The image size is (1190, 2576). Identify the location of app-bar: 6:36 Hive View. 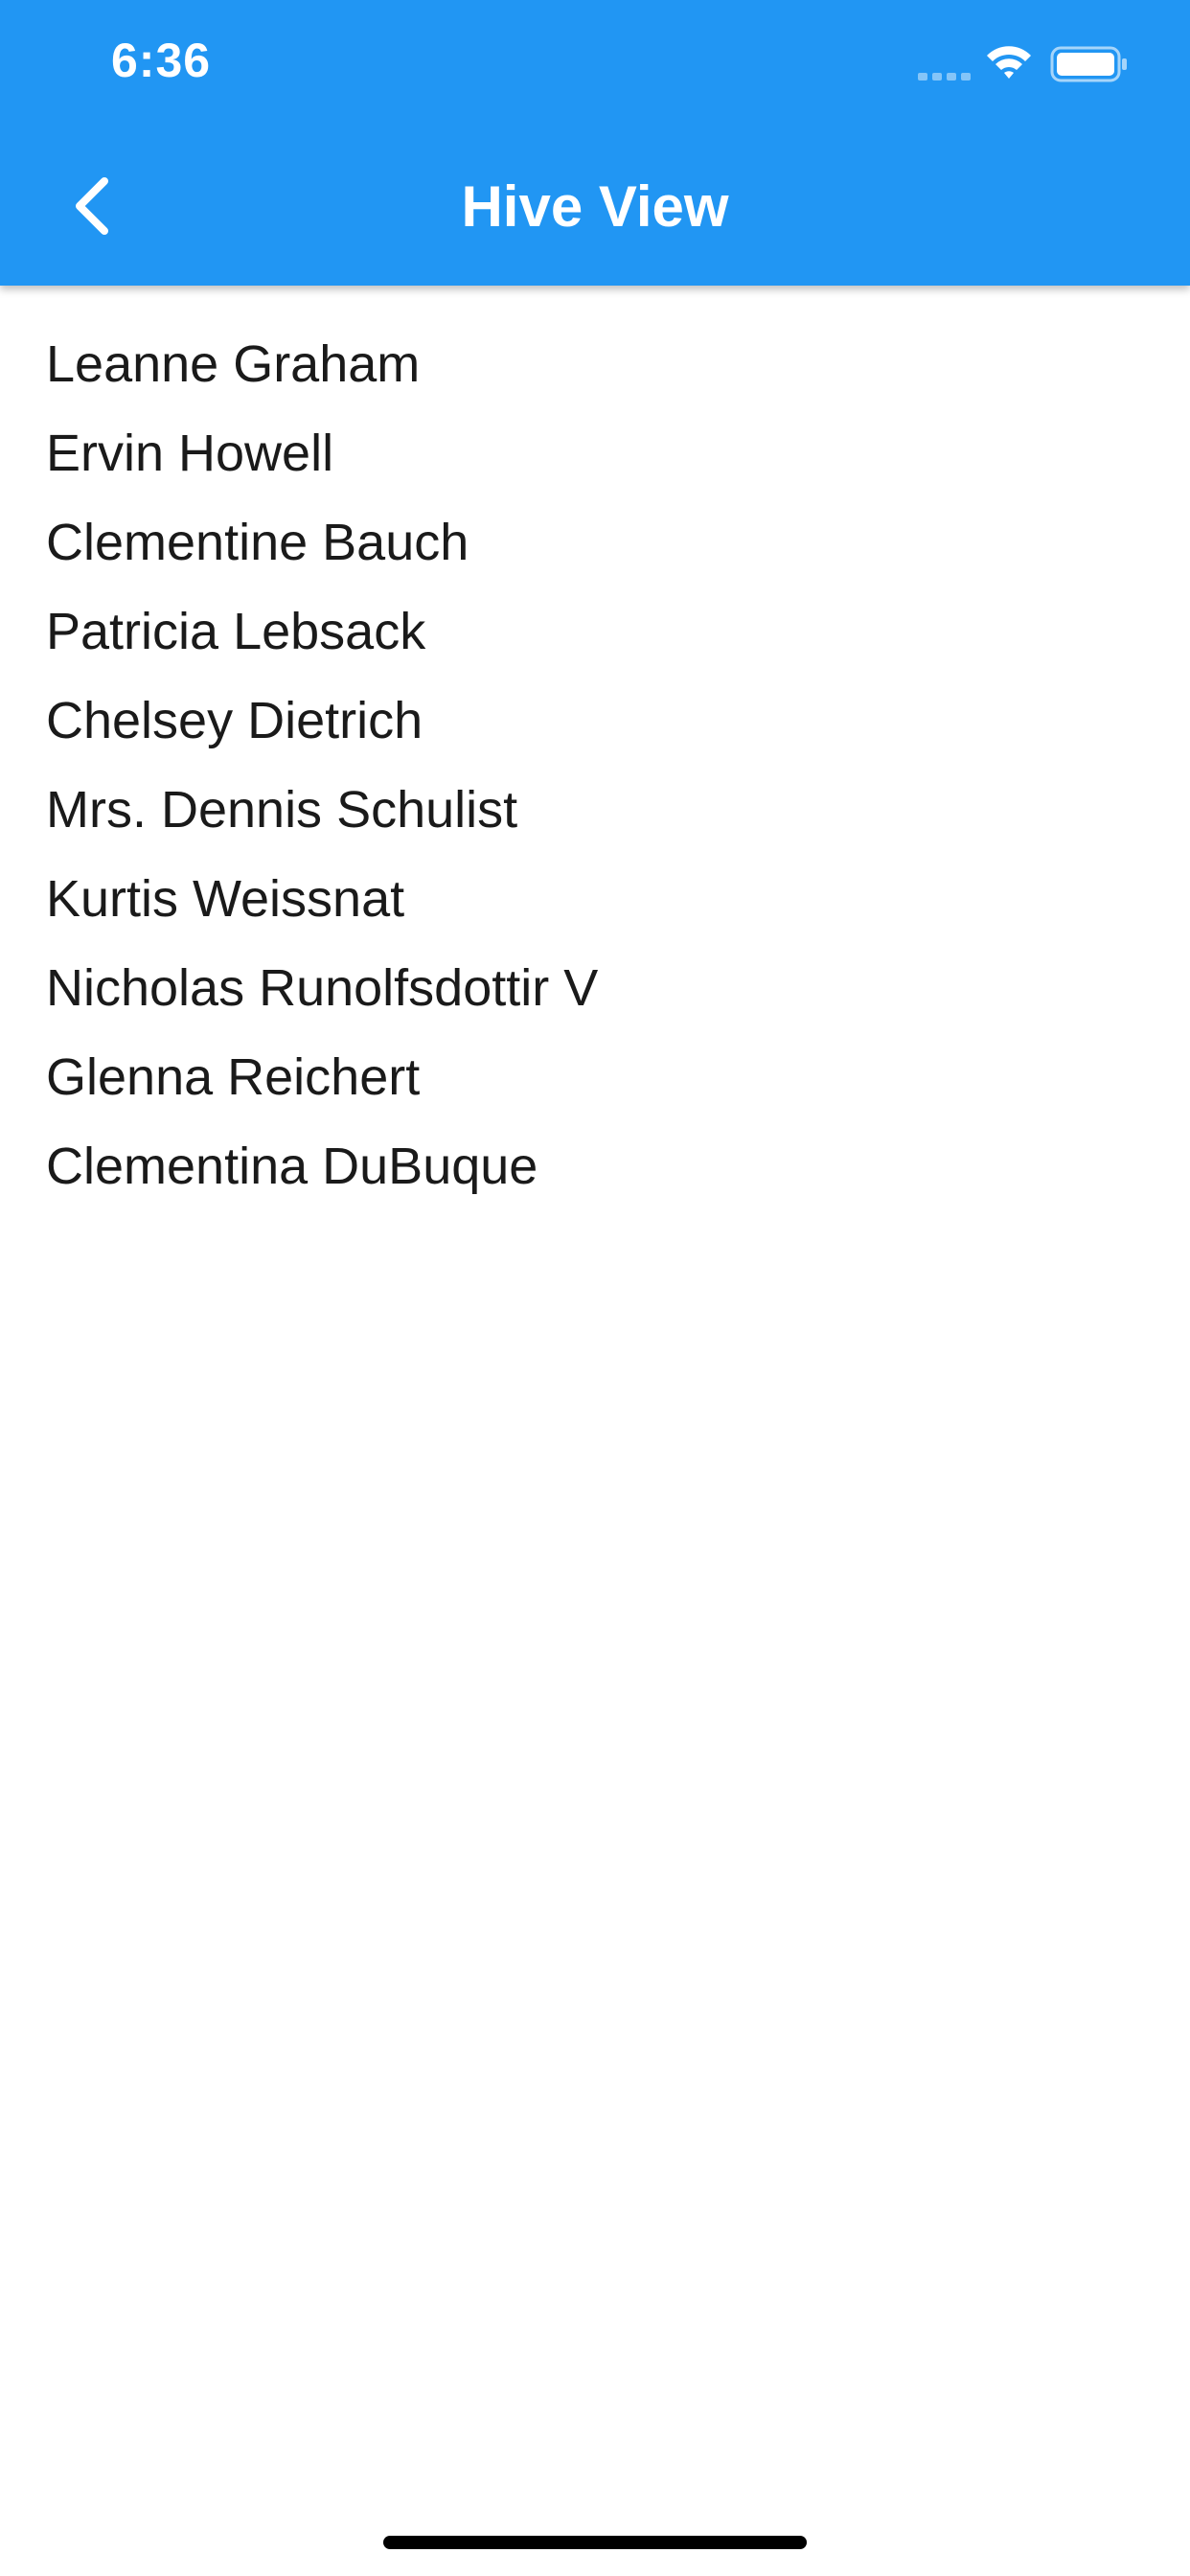
(595, 143).